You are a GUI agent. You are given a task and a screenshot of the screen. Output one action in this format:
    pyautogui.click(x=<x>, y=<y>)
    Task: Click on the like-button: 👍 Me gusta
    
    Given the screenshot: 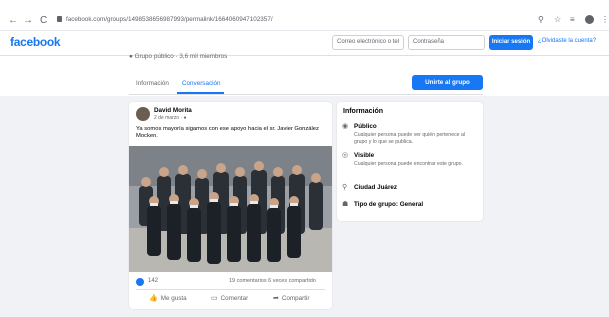 What is the action you would take?
    pyautogui.click(x=168, y=298)
    